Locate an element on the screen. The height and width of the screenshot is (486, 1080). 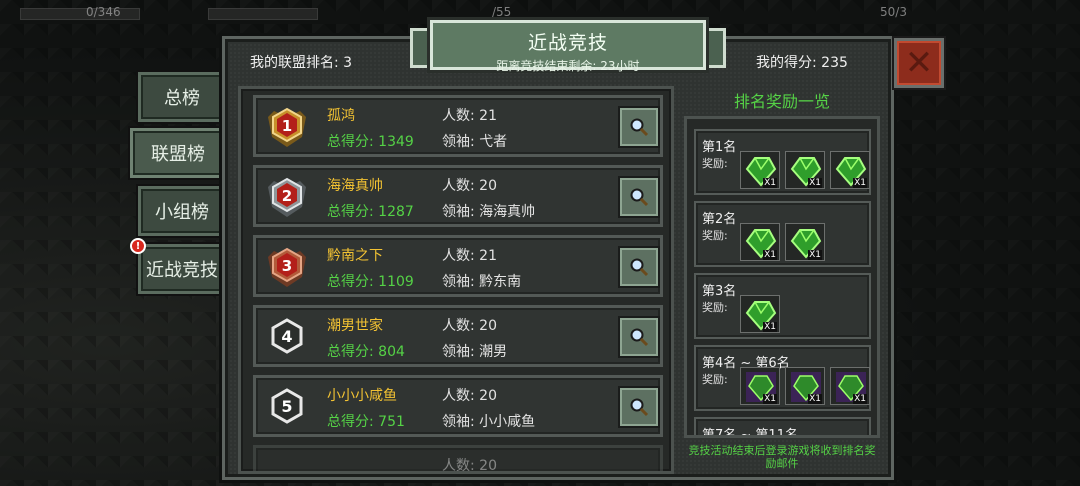
alliance-leader: 领袖: 潮男 is located at coordinates (475, 352).